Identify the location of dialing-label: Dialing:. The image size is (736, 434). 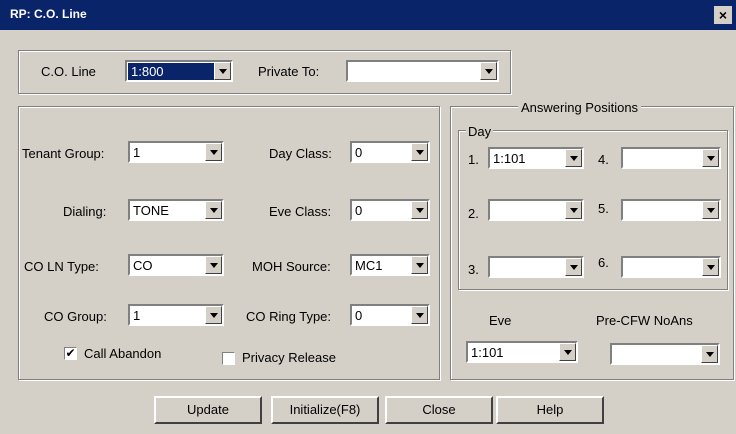
(85, 211).